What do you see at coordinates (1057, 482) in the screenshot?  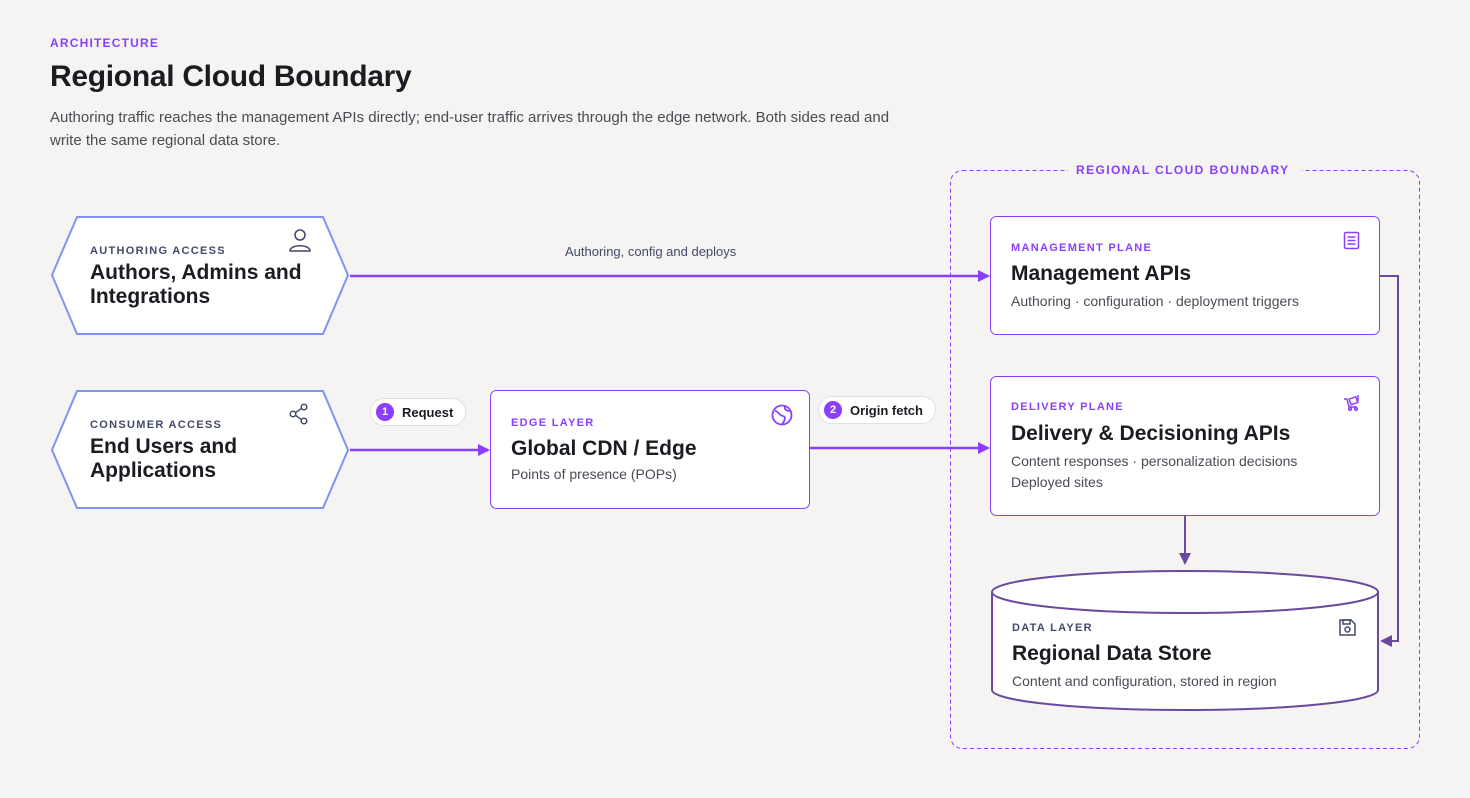 I see `delivery-subtitle-line2: Deployed sites` at bounding box center [1057, 482].